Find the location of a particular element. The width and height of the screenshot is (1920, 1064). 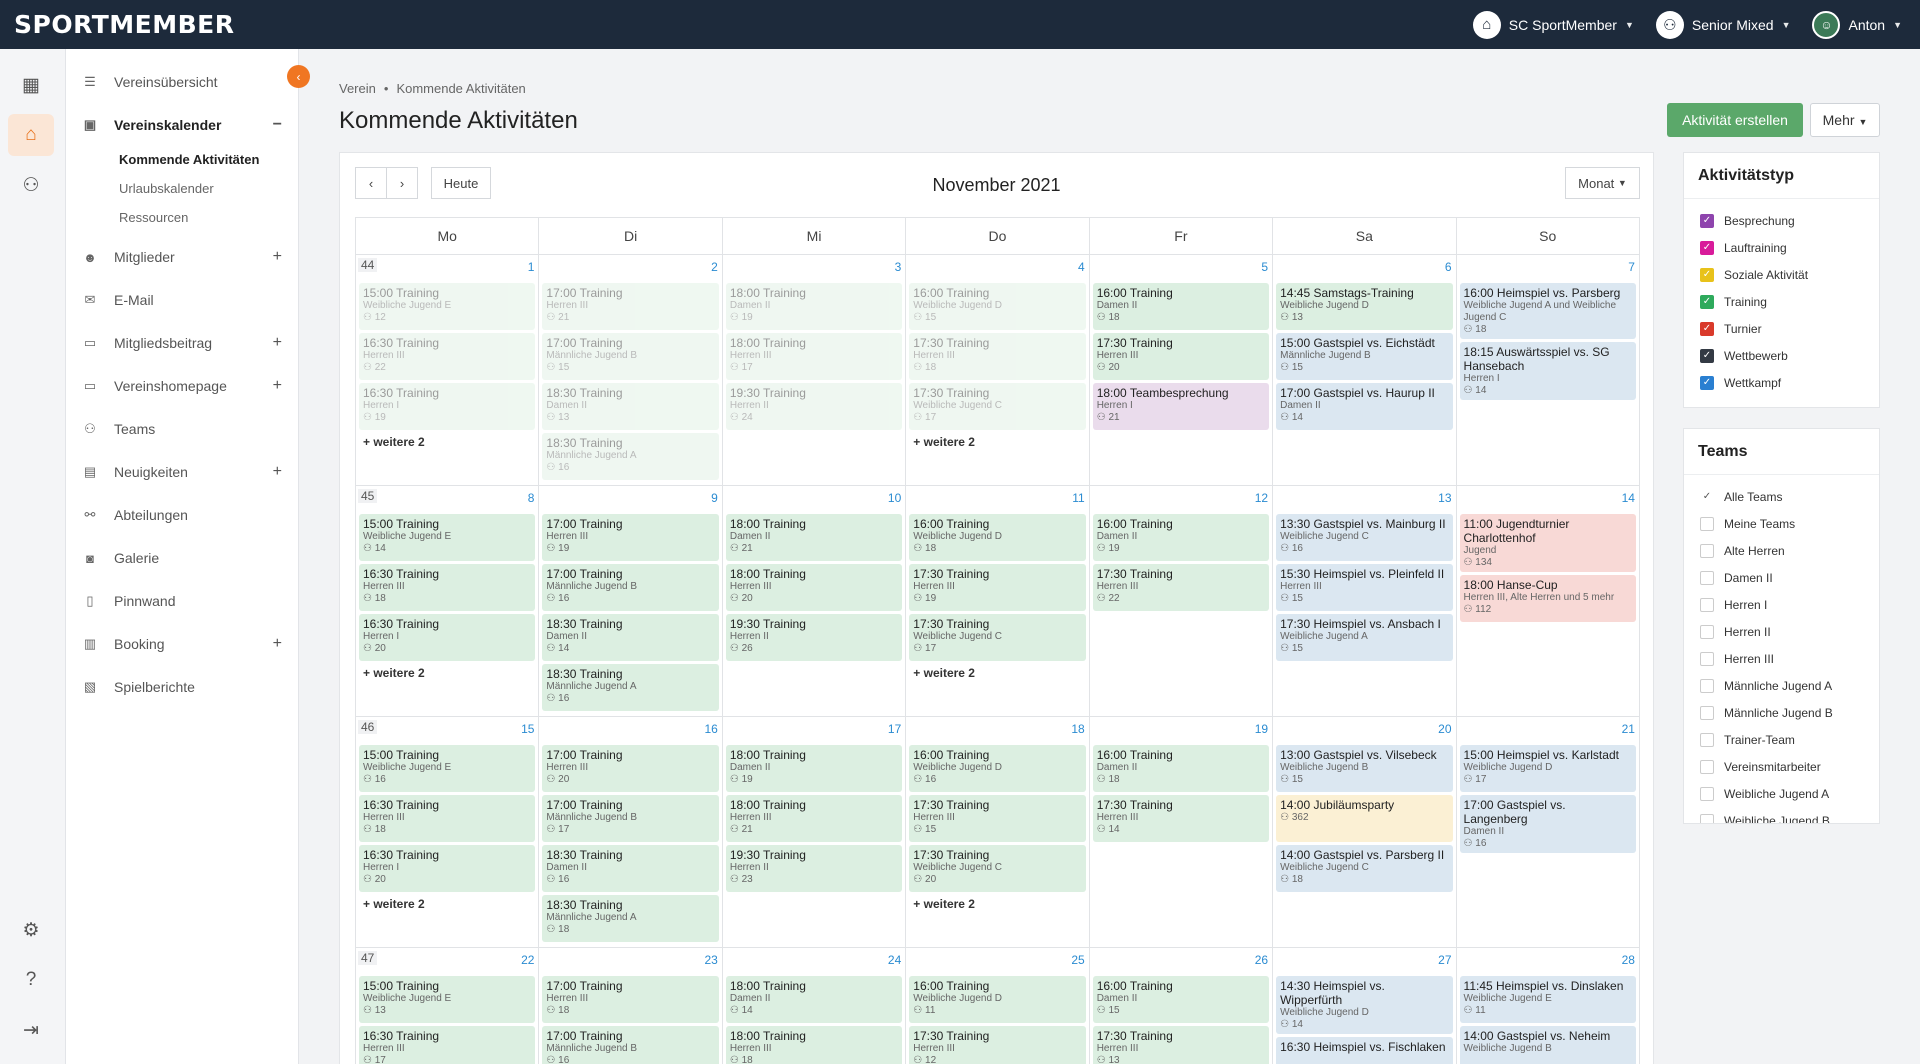

day-number: 22 is located at coordinates (527, 960).